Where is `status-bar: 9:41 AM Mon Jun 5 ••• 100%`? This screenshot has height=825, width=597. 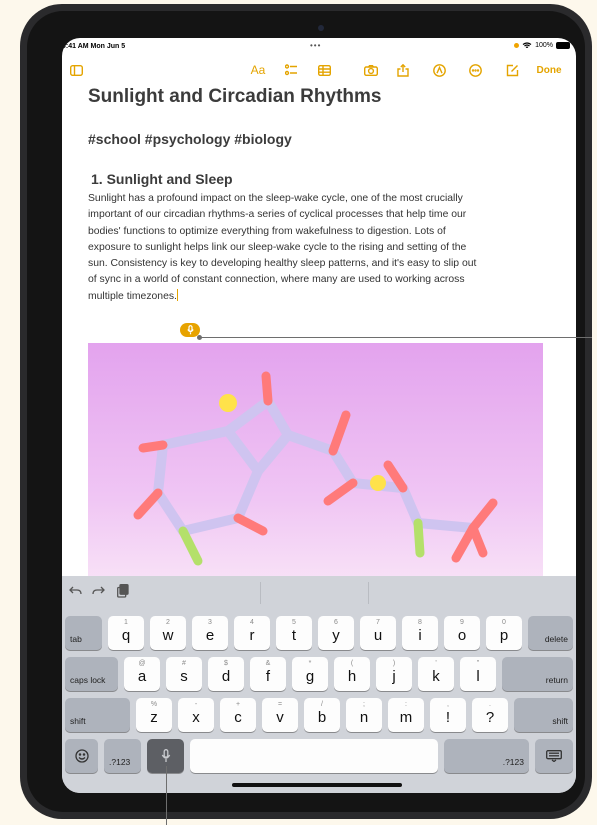 status-bar: 9:41 AM Mon Jun 5 ••• 100% is located at coordinates (319, 47).